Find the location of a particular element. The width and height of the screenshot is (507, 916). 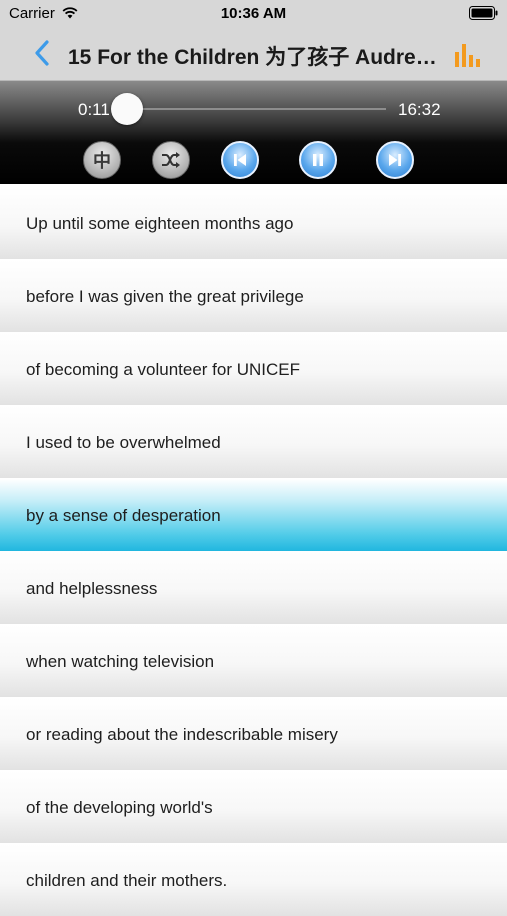

lyric-row: of becoming a volunteer for UNICEF is located at coordinates (253, 368).